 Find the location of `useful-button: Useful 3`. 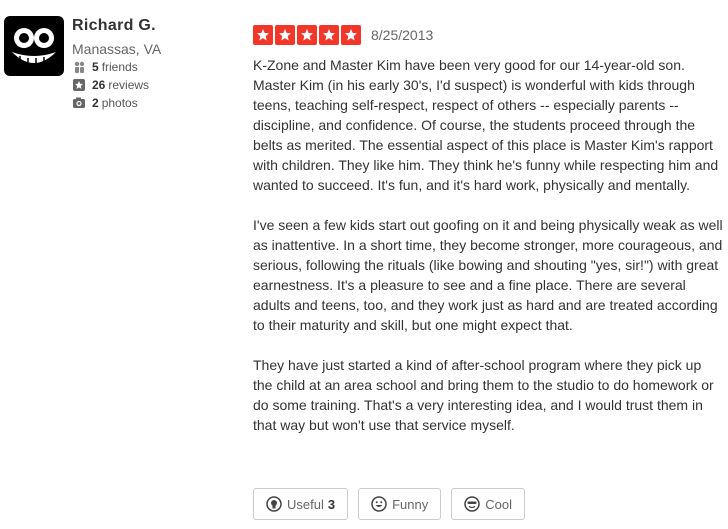

useful-button: Useful 3 is located at coordinates (301, 504).